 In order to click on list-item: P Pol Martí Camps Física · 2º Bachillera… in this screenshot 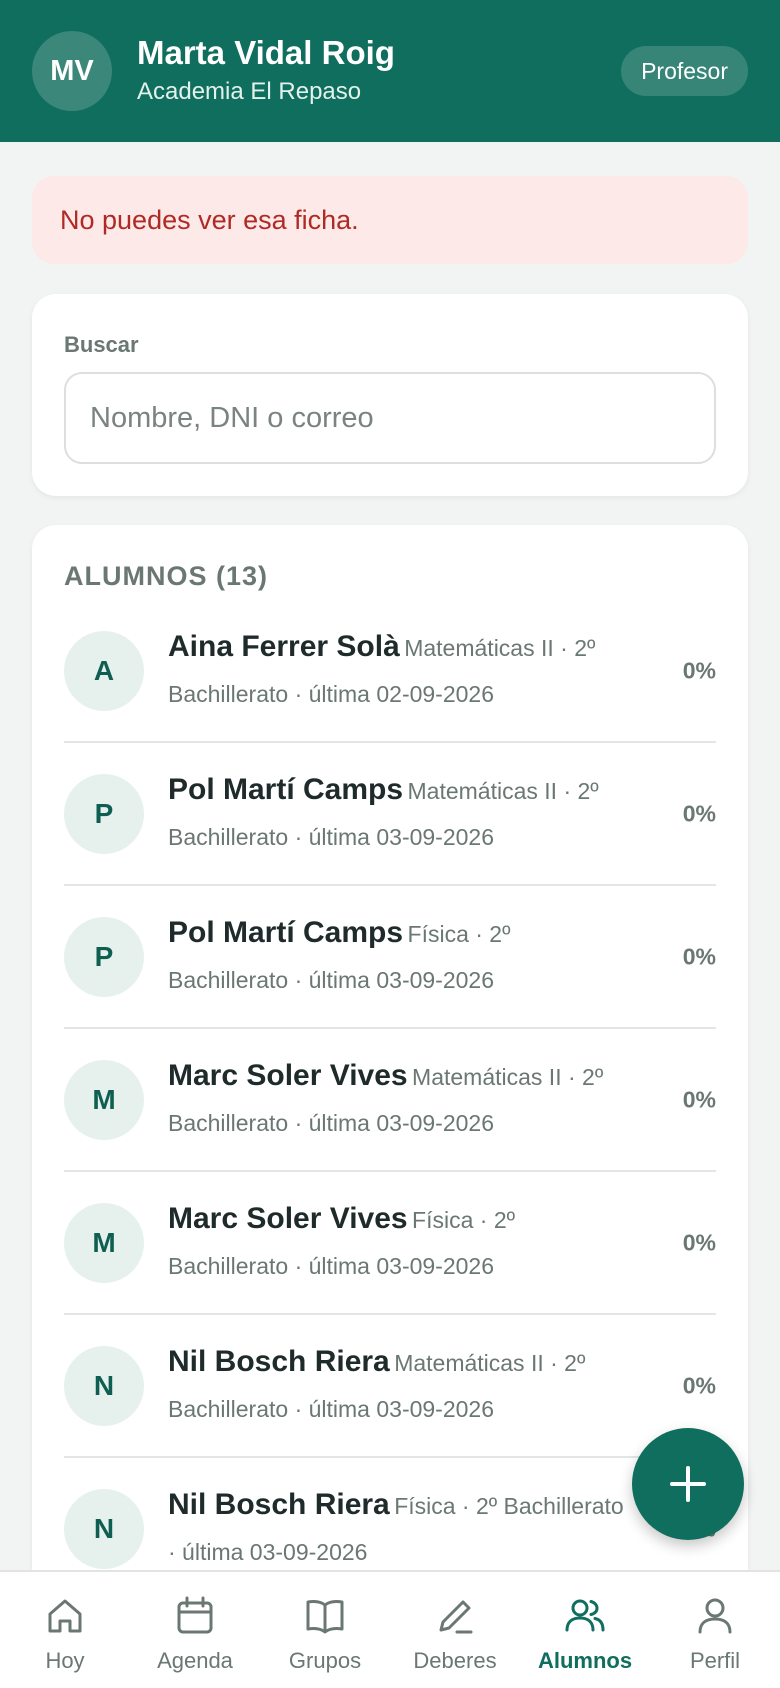, I will do `click(390, 957)`.